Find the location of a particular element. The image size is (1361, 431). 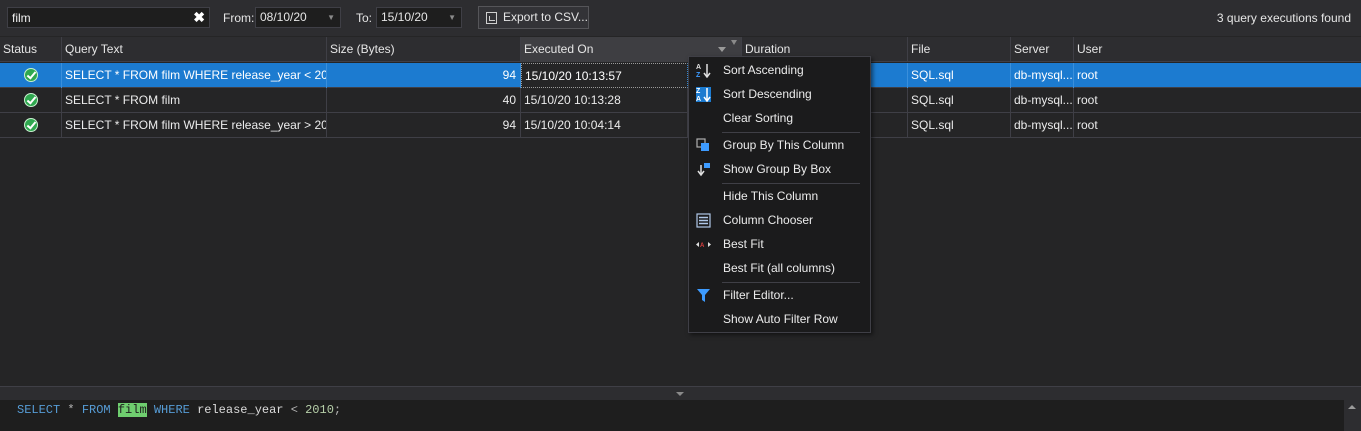

column-header-query-text: Query Text is located at coordinates (194, 49).